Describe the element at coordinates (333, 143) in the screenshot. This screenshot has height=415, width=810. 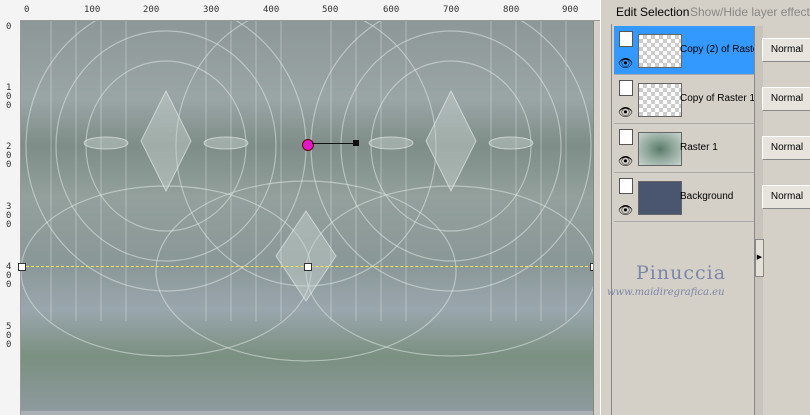
I see `rotation-arm` at that location.